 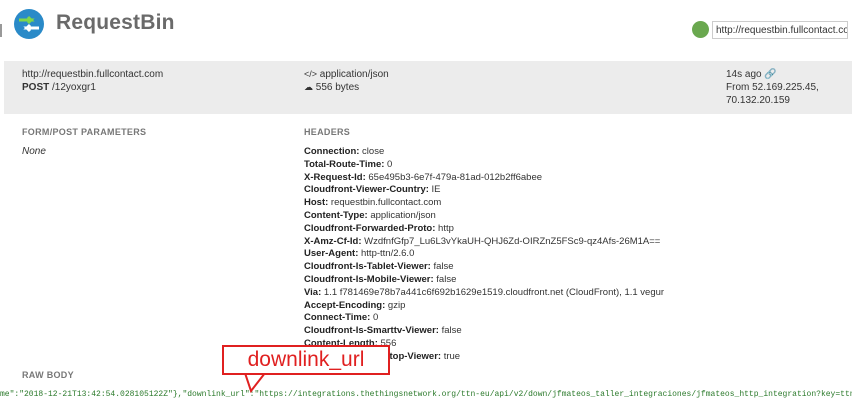 What do you see at coordinates (93, 74) in the screenshot?
I see `request-host: http://requestbin.fullcontact.com` at bounding box center [93, 74].